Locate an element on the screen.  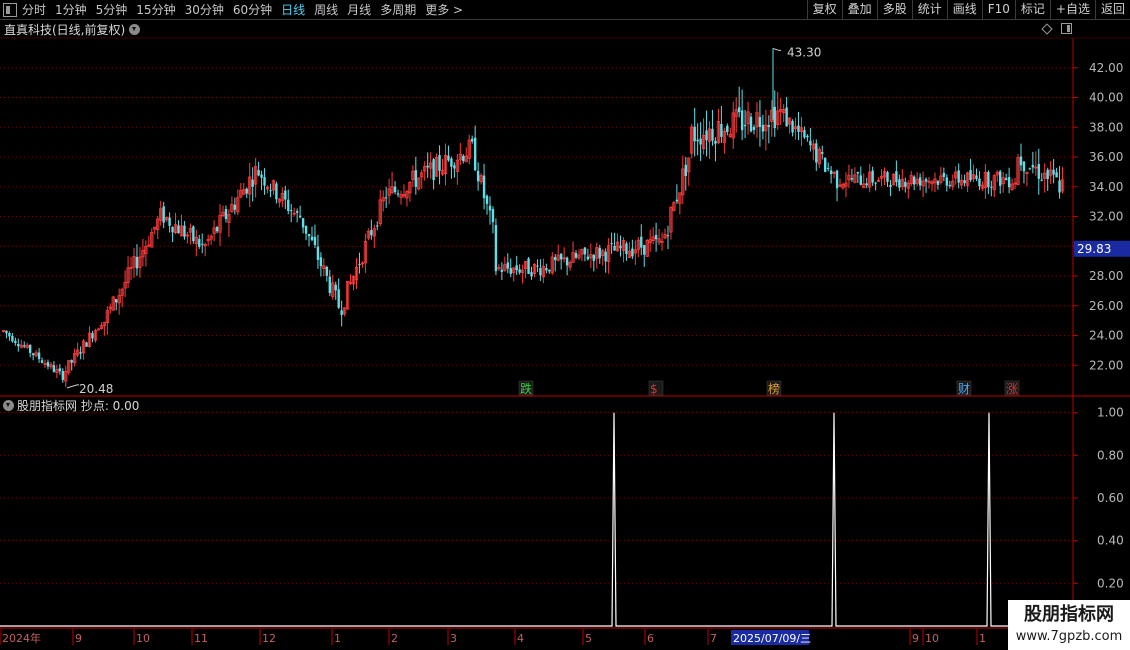
main-y-tick-label: 26.00 is located at coordinates (1106, 306).